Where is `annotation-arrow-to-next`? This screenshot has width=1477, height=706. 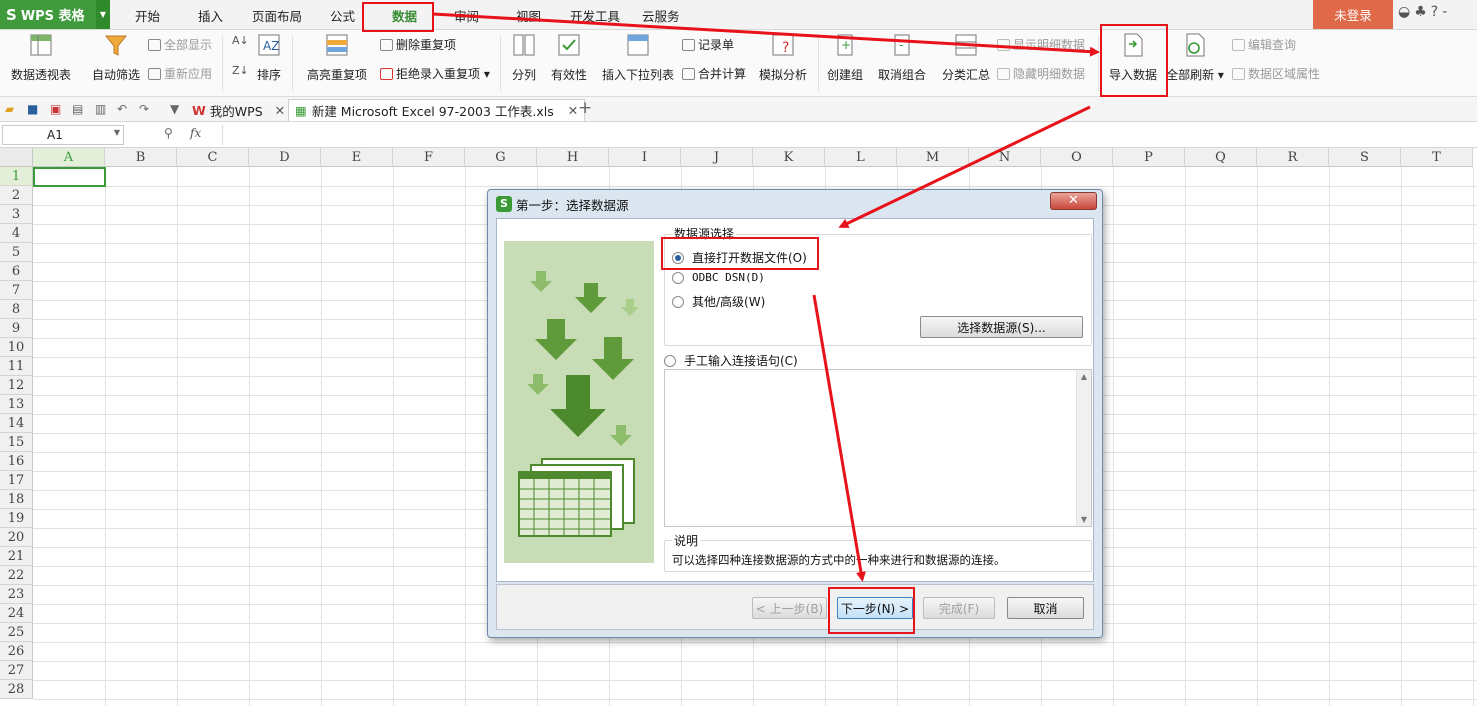 annotation-arrow-to-next is located at coordinates (839, 438).